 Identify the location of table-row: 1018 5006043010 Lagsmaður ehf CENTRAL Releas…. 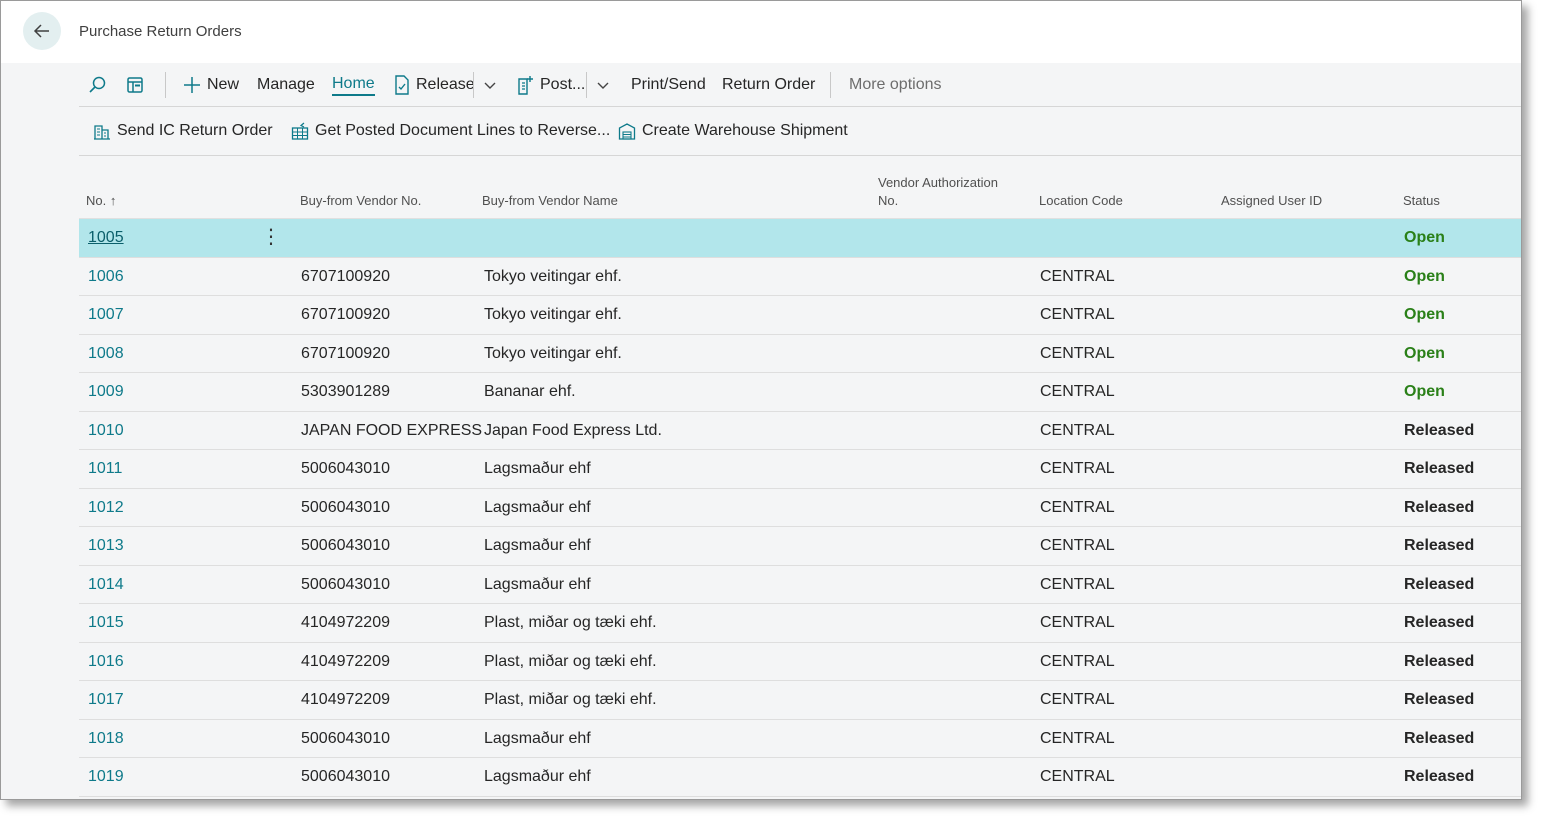
(800, 739).